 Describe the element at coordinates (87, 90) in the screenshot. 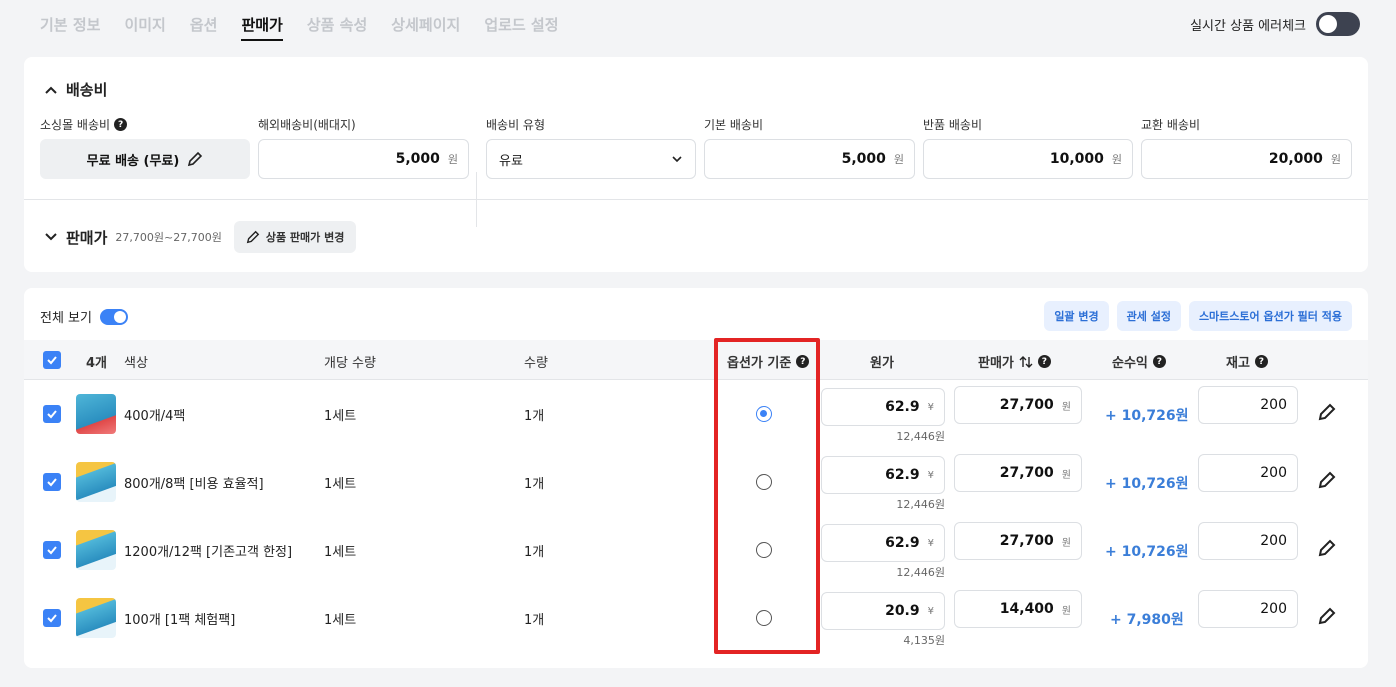

I see `shipping-title: 배송비` at that location.